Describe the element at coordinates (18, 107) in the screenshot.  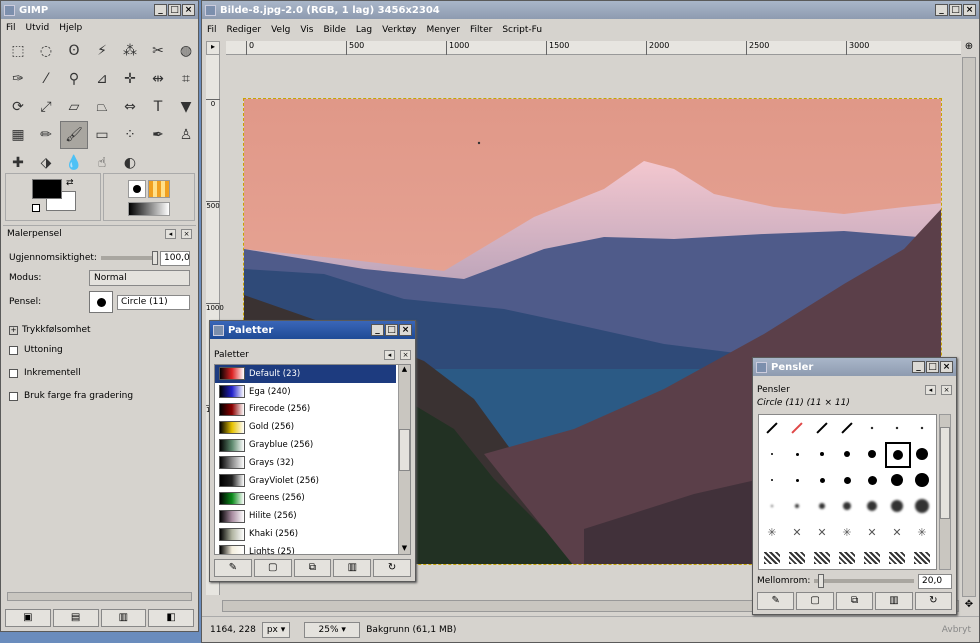
I see `rotate-icon: ⟳` at that location.